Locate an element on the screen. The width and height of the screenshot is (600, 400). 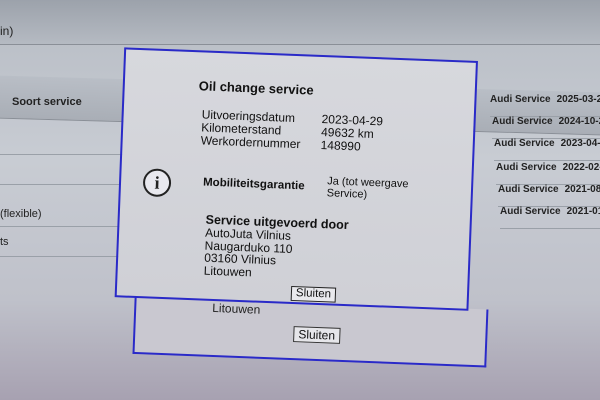
address-line: Litouwen is located at coordinates (228, 271).